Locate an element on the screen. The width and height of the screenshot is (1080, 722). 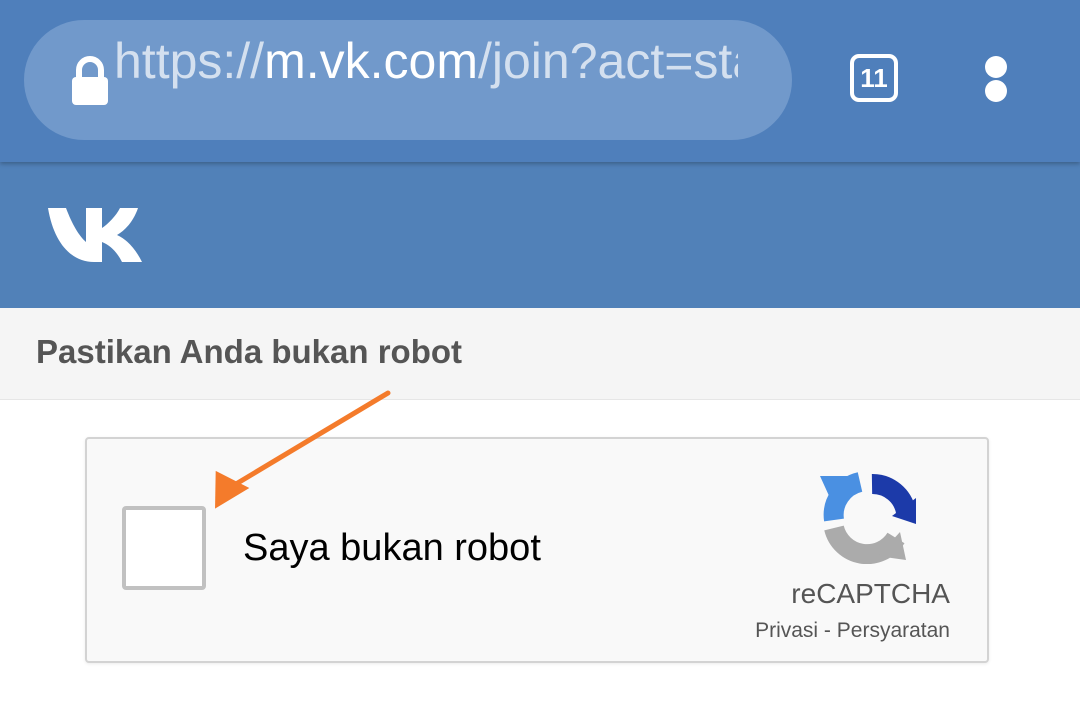
checkbox-label: Saya bukan robot is located at coordinates (392, 548).